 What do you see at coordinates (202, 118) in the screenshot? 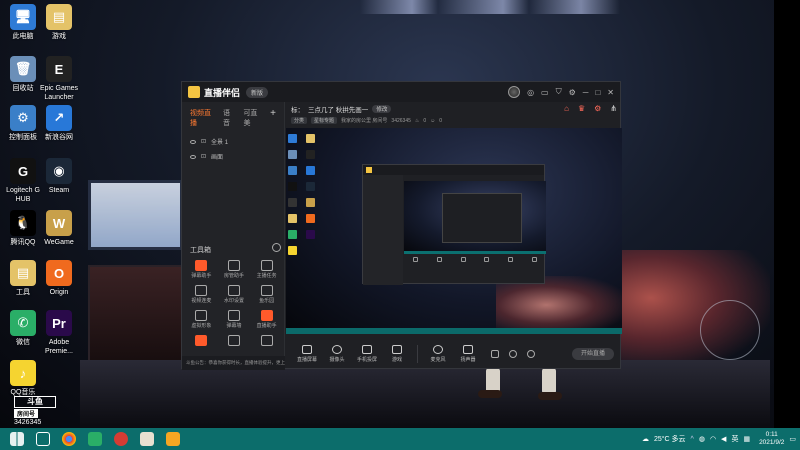
I see `tab-video-live: 视频直播` at bounding box center [202, 118].